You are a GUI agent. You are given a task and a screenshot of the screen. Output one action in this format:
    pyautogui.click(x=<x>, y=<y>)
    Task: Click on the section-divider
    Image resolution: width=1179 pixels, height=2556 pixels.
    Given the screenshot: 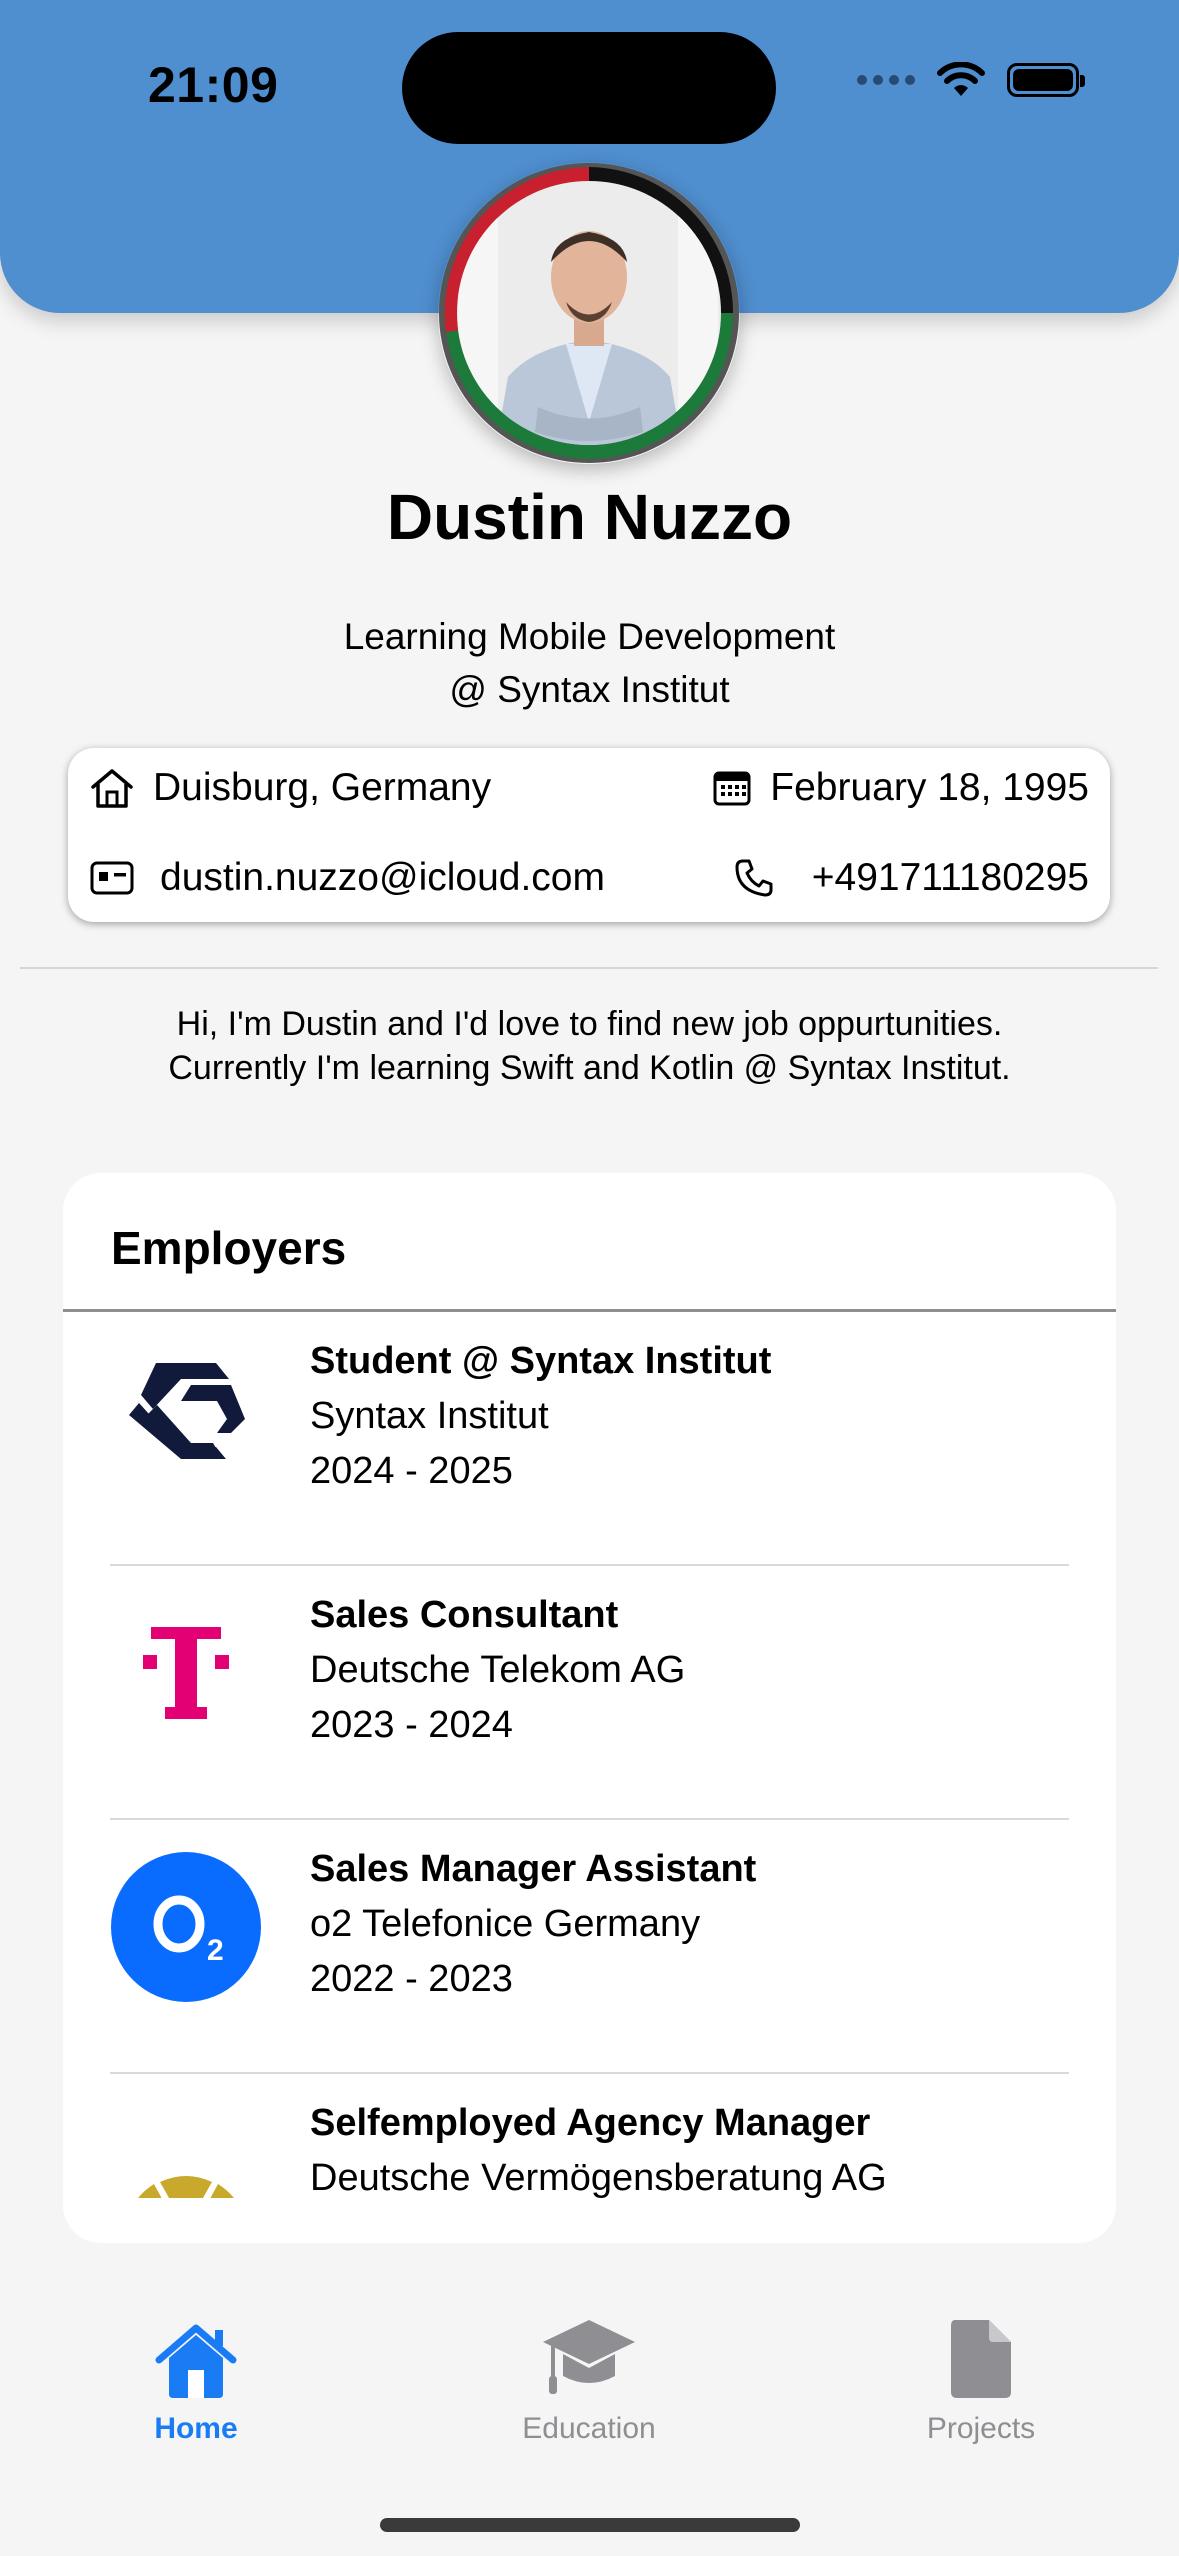 What is the action you would take?
    pyautogui.click(x=589, y=968)
    